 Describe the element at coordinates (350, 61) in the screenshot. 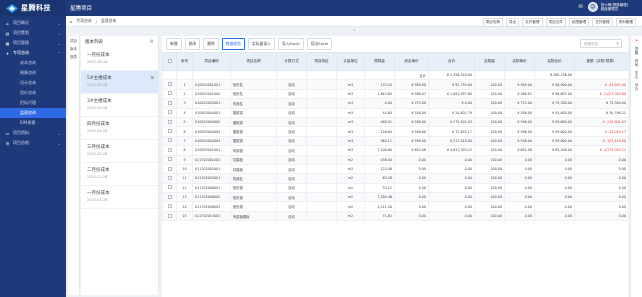

I see `column-header: 计量单位` at that location.